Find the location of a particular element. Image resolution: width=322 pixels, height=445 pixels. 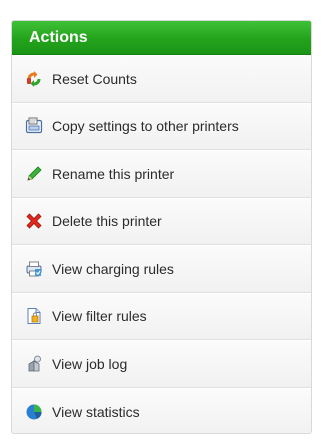

action-delete-printer: Delete this printer is located at coordinates (161, 221).